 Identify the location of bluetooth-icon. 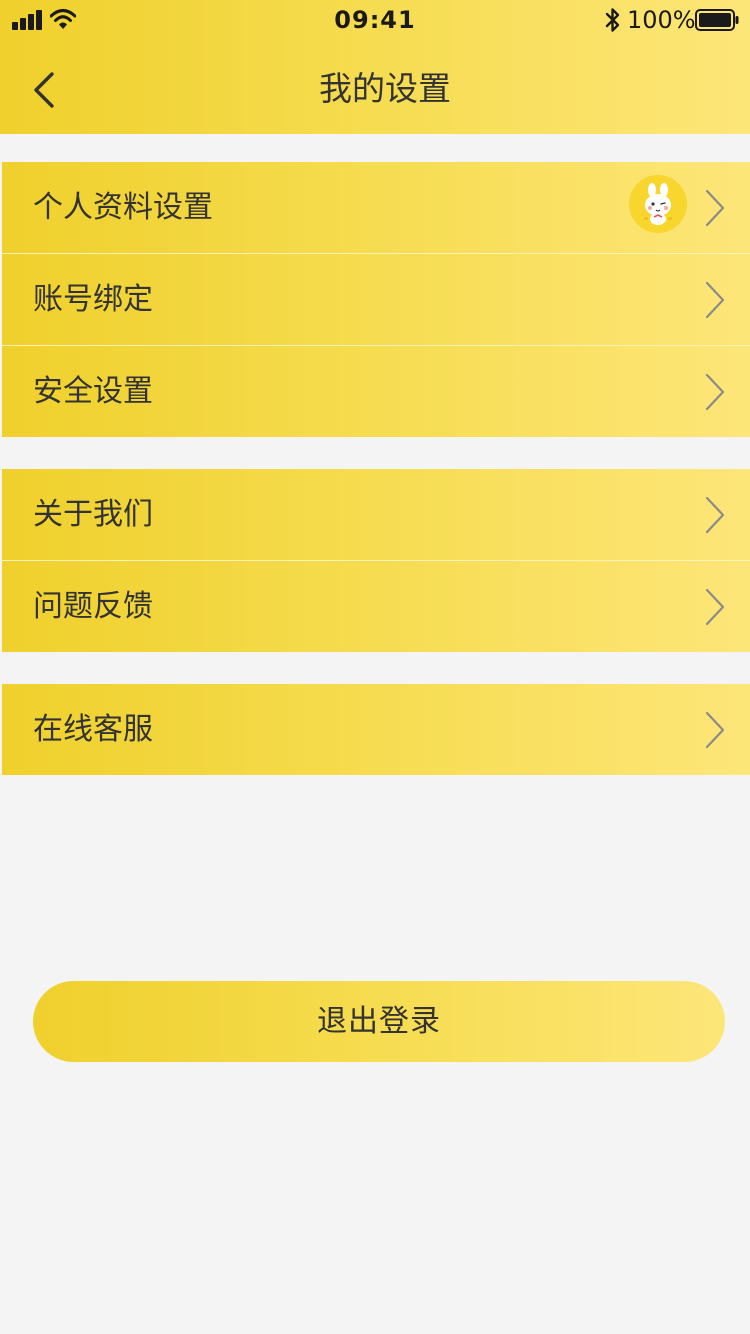
(612, 20).